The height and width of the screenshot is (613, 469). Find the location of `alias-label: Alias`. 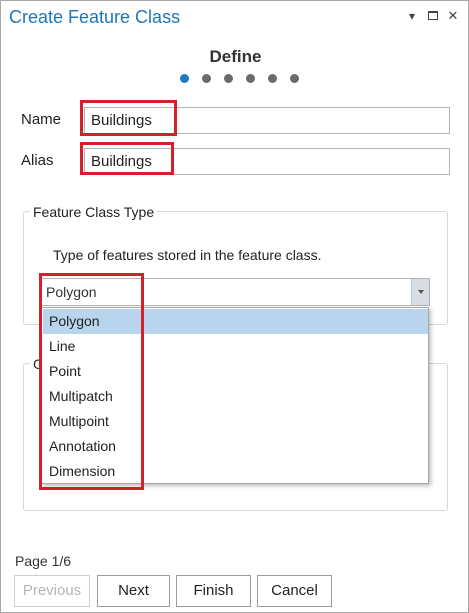

alias-label: Alias is located at coordinates (37, 160).